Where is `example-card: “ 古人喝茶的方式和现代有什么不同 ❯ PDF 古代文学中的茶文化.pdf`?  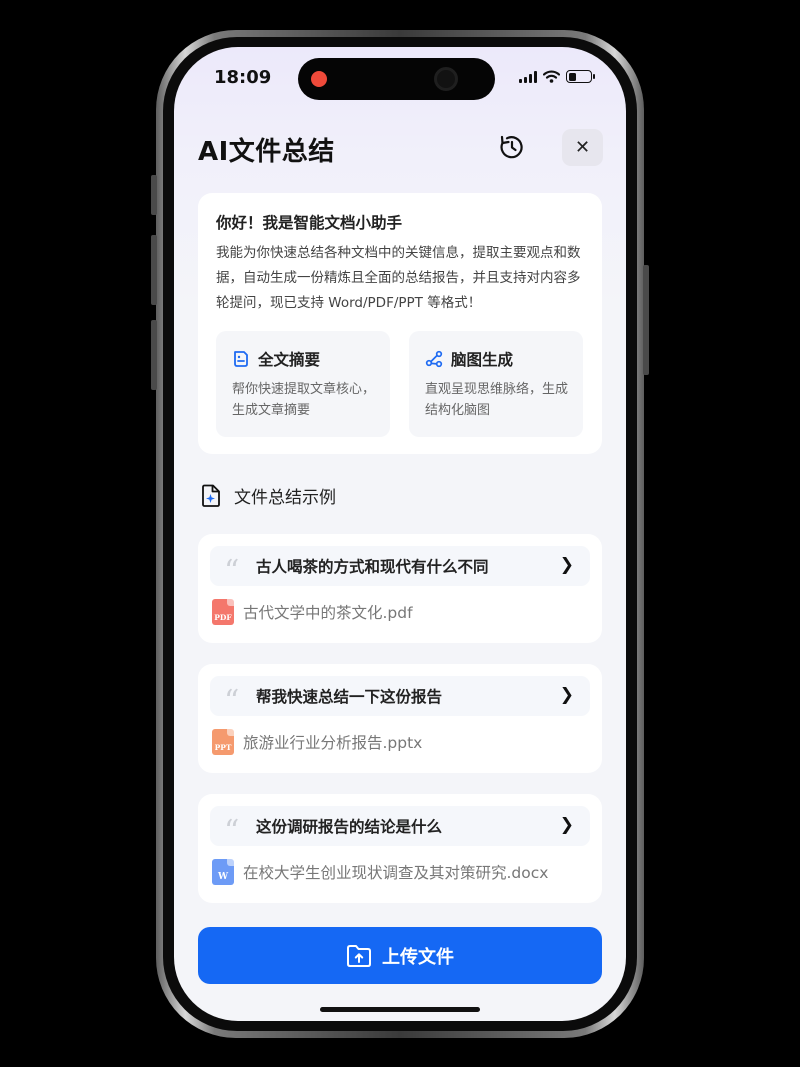 example-card: “ 古人喝茶的方式和现代有什么不同 ❯ PDF 古代文学中的茶文化.pdf is located at coordinates (400, 588).